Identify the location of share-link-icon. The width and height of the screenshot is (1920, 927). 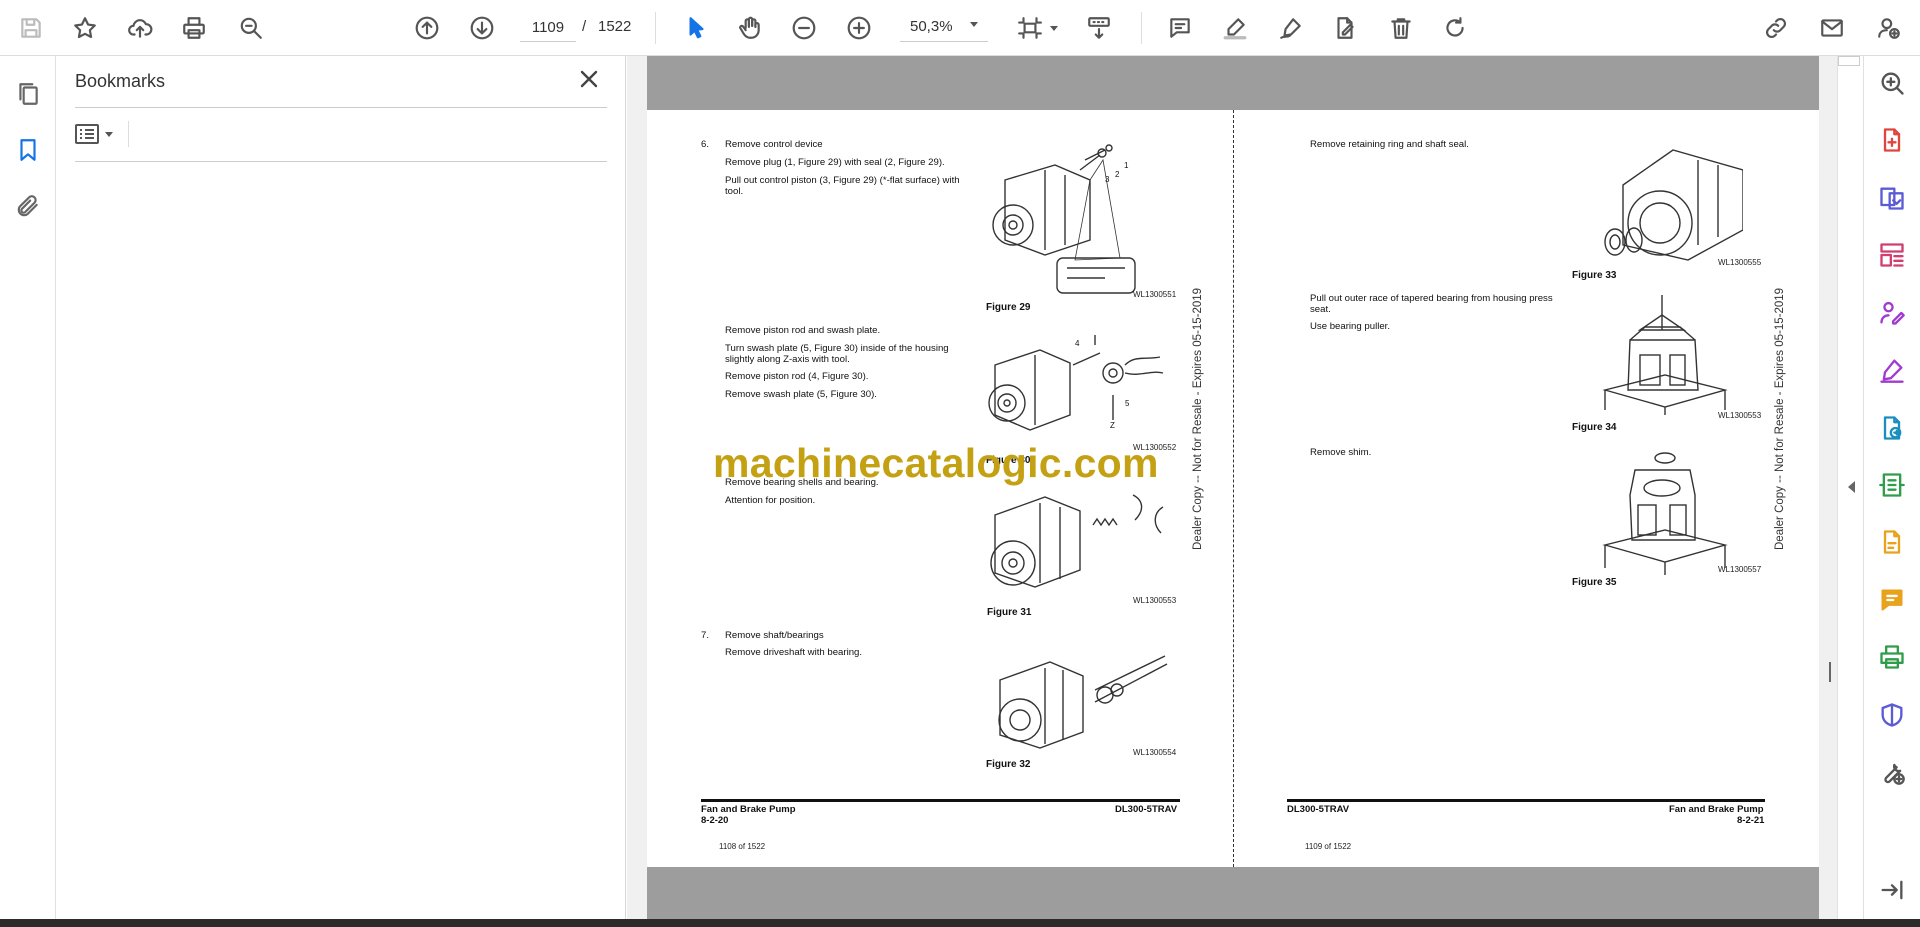
(1776, 28).